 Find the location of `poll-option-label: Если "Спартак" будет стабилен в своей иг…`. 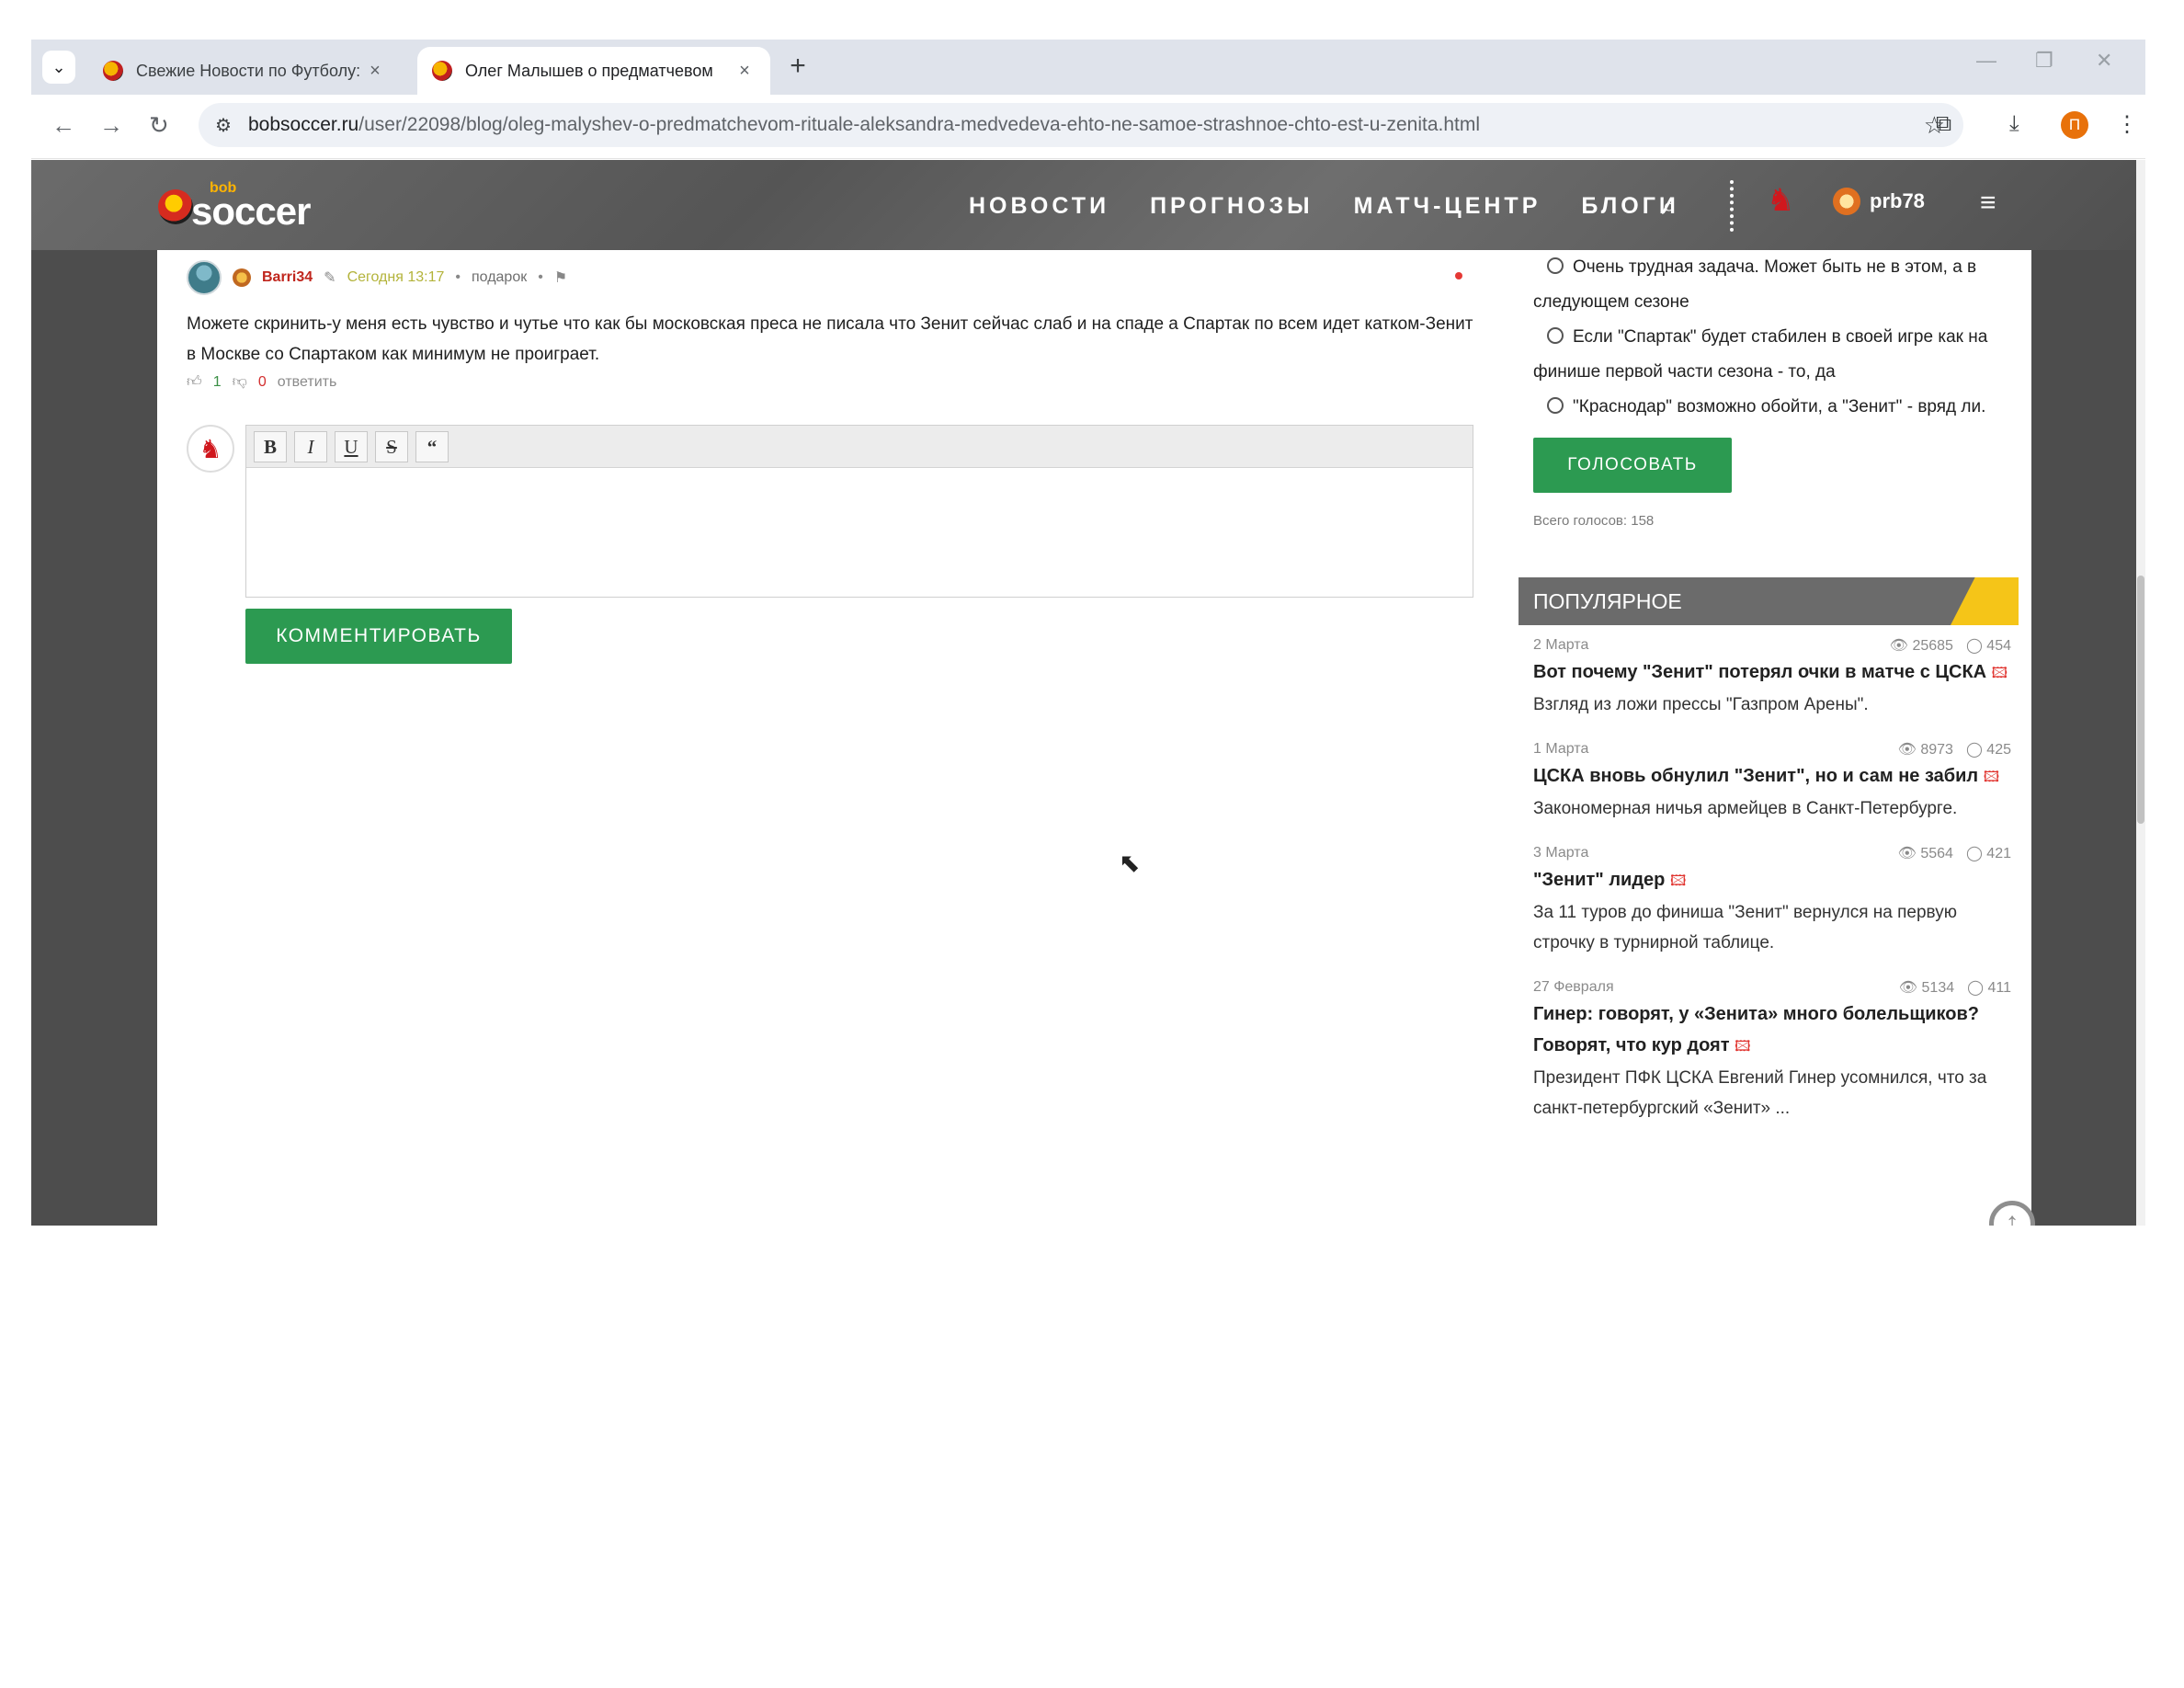

poll-option-label: Если "Спартак" будет стабилен в своей иг… is located at coordinates (1760, 354).